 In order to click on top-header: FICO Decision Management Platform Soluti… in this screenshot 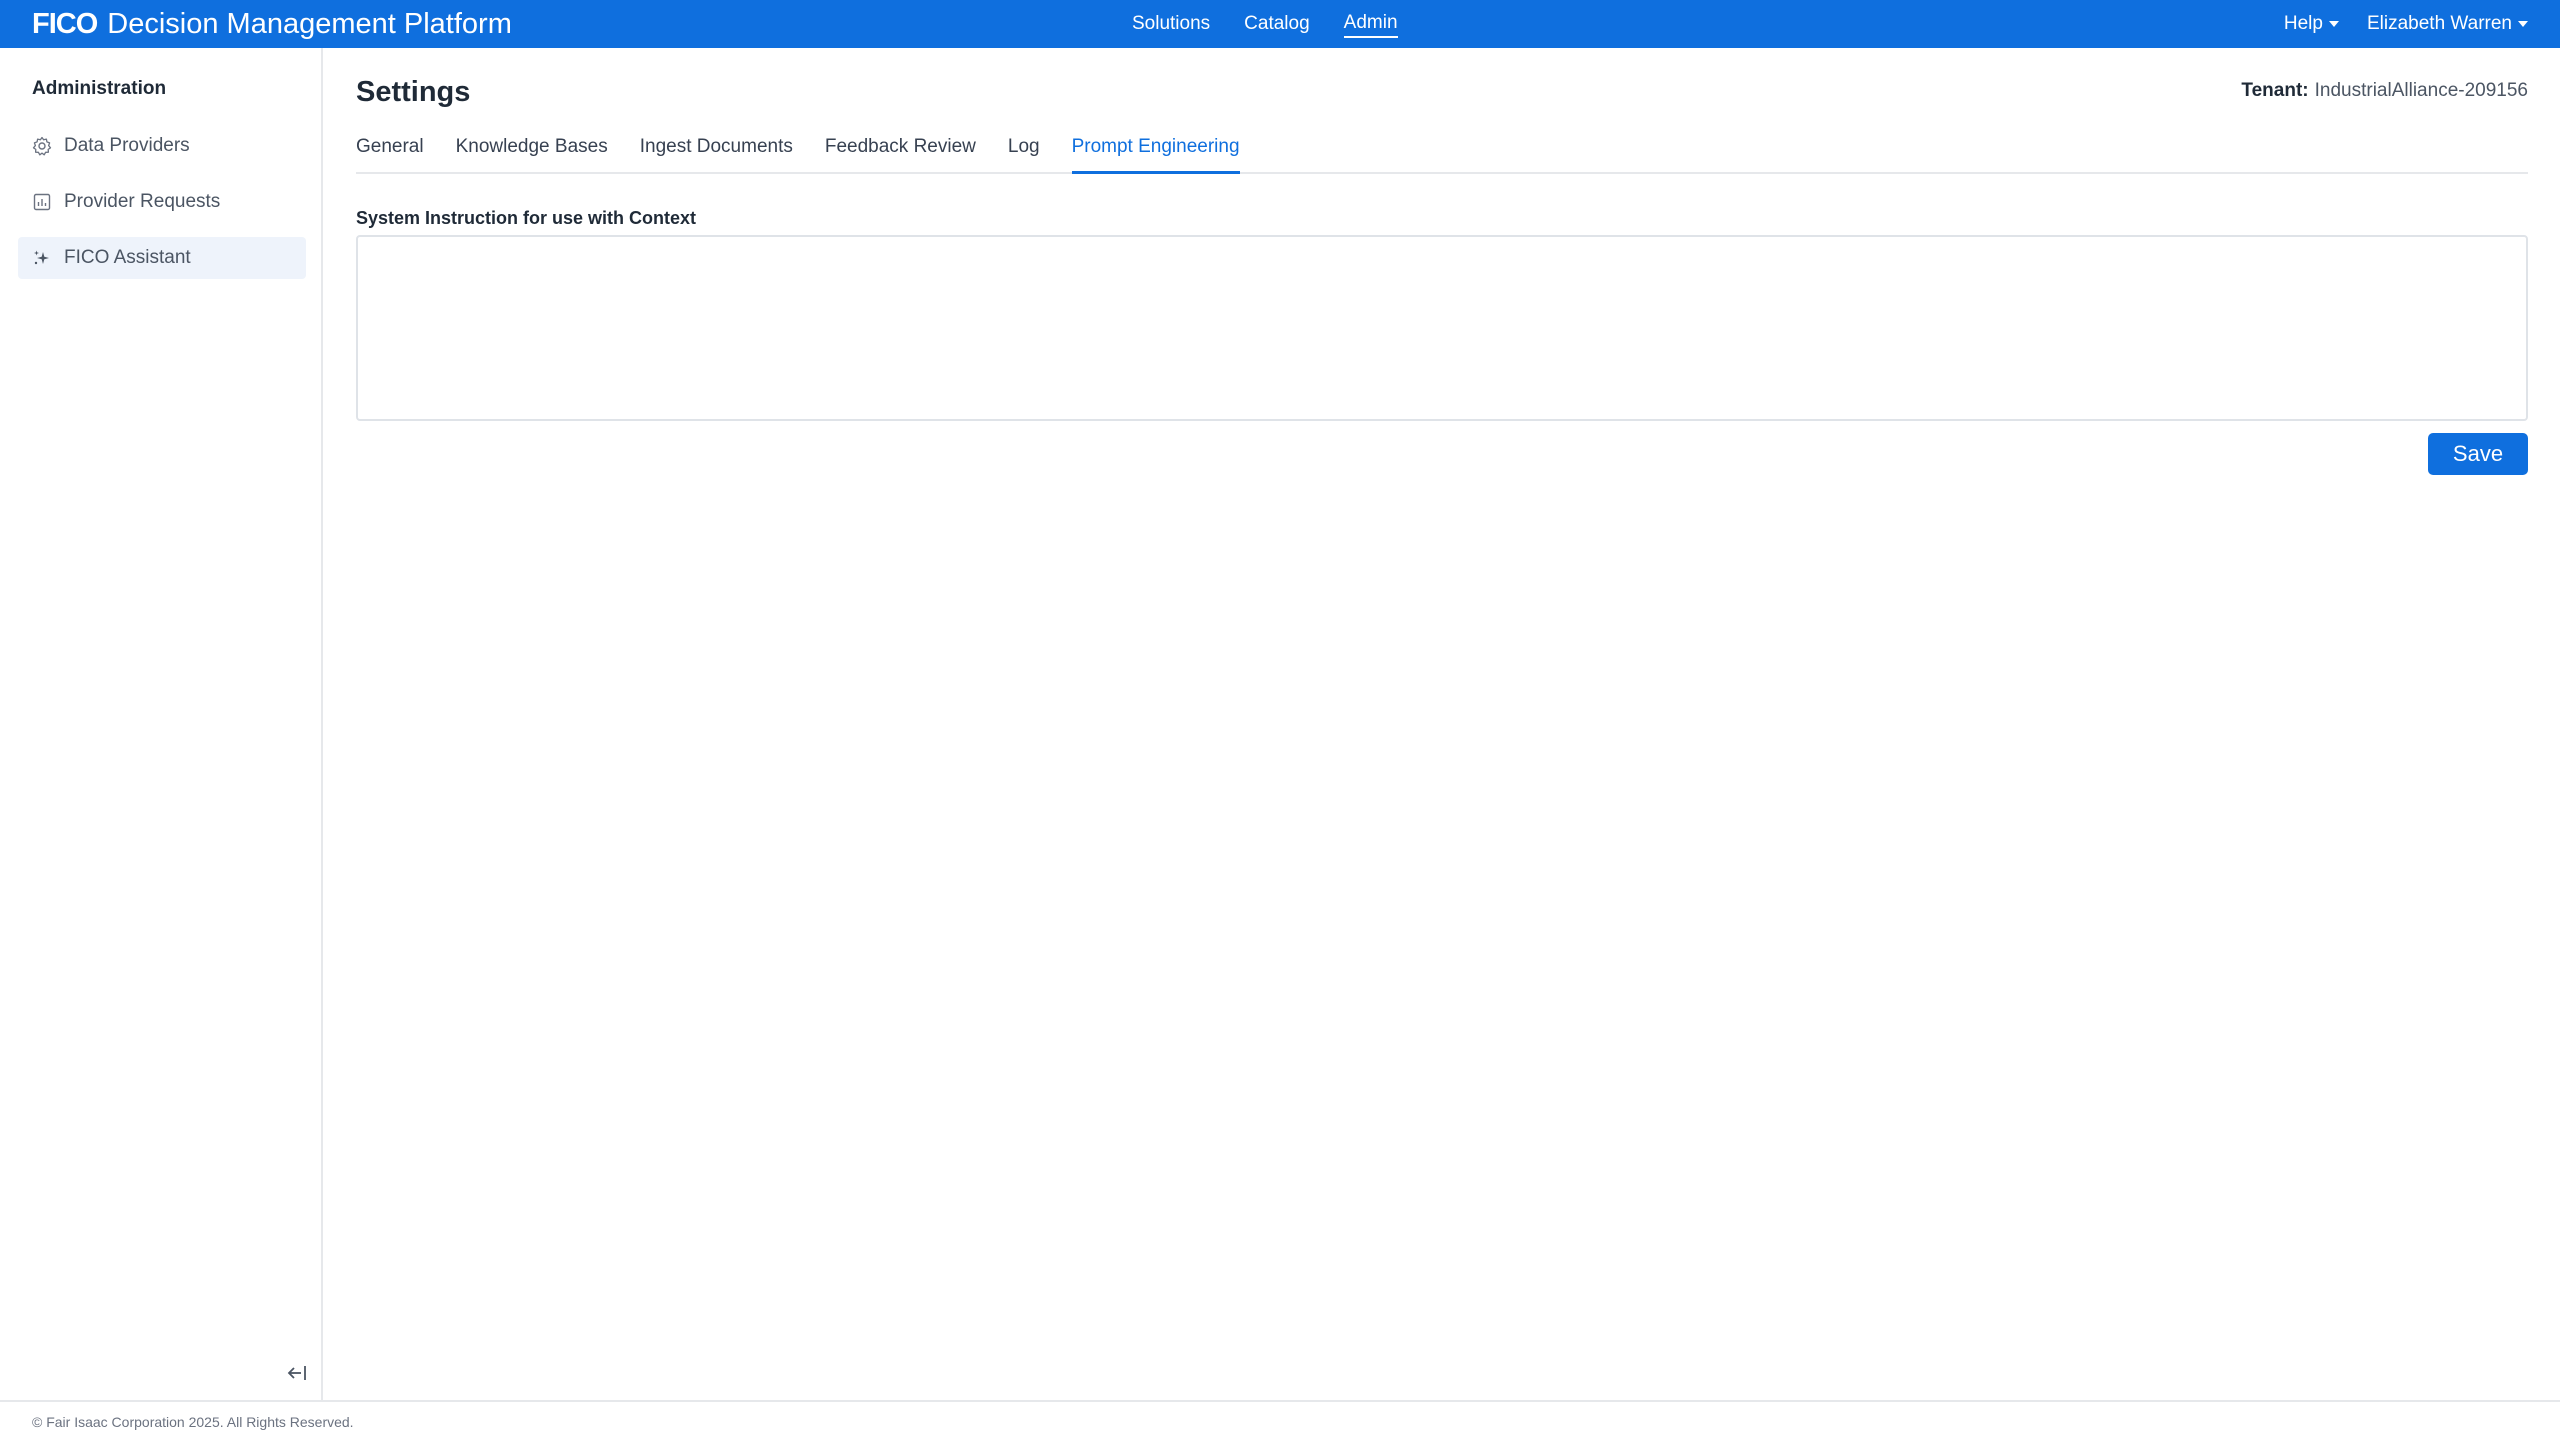, I will do `click(1280, 24)`.